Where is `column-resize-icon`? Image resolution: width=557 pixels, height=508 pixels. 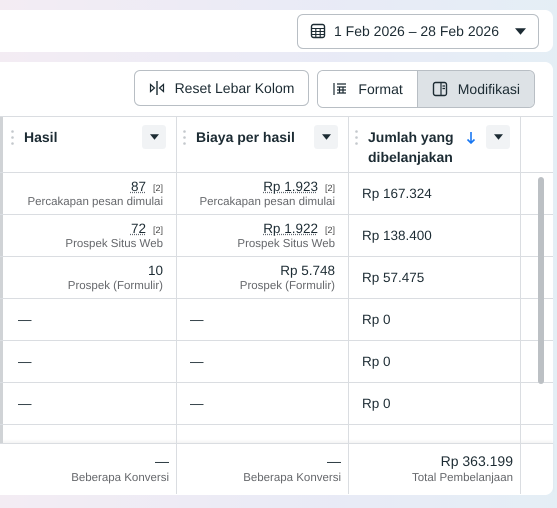
column-resize-icon is located at coordinates (156, 88).